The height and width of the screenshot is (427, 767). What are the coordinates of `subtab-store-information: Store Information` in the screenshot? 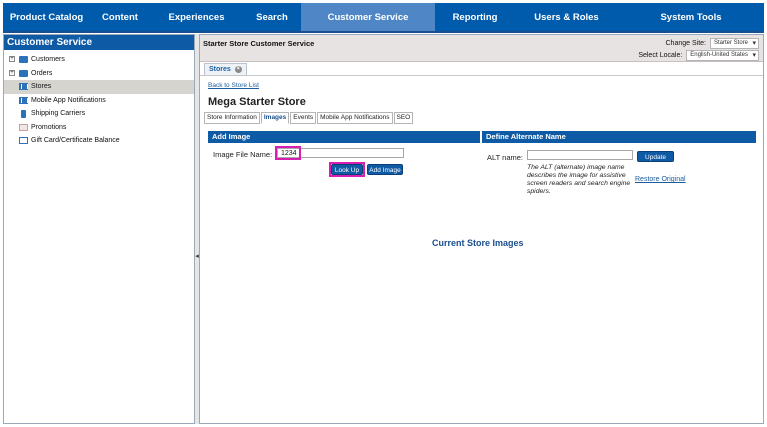 It's located at (232, 118).